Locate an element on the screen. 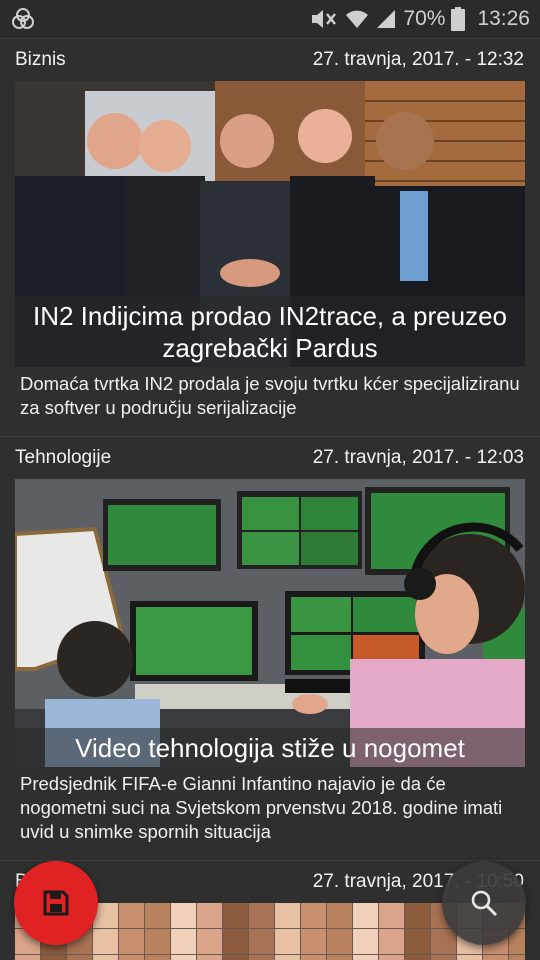 The width and height of the screenshot is (540, 960). status-bar: 70% 13:26 is located at coordinates (270, 19).